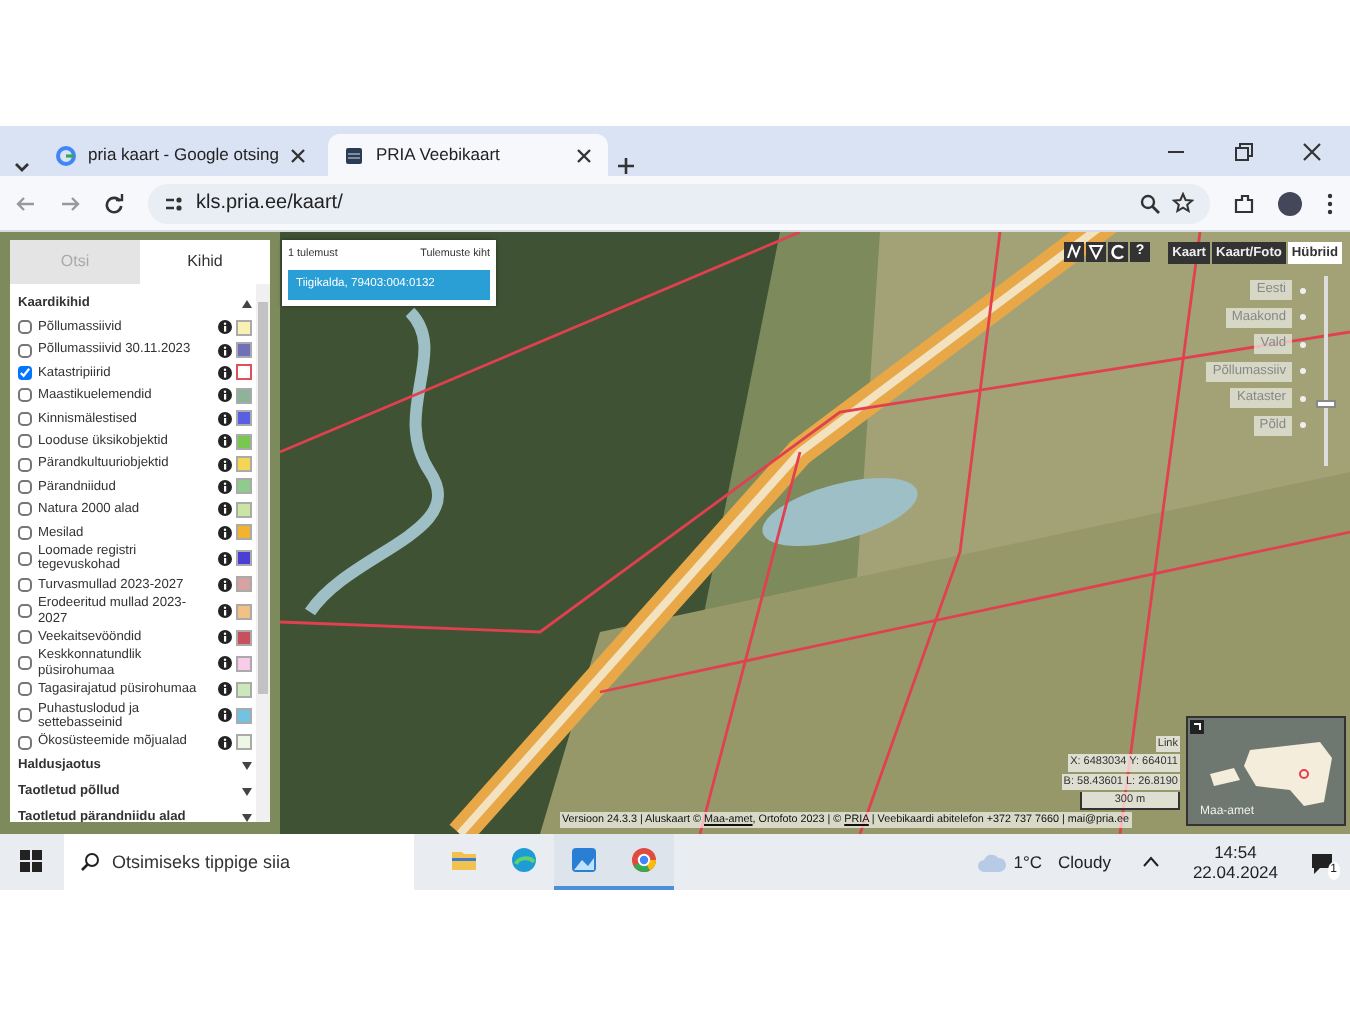  Describe the element at coordinates (174, 203) in the screenshot. I see `site-info-icon` at that location.